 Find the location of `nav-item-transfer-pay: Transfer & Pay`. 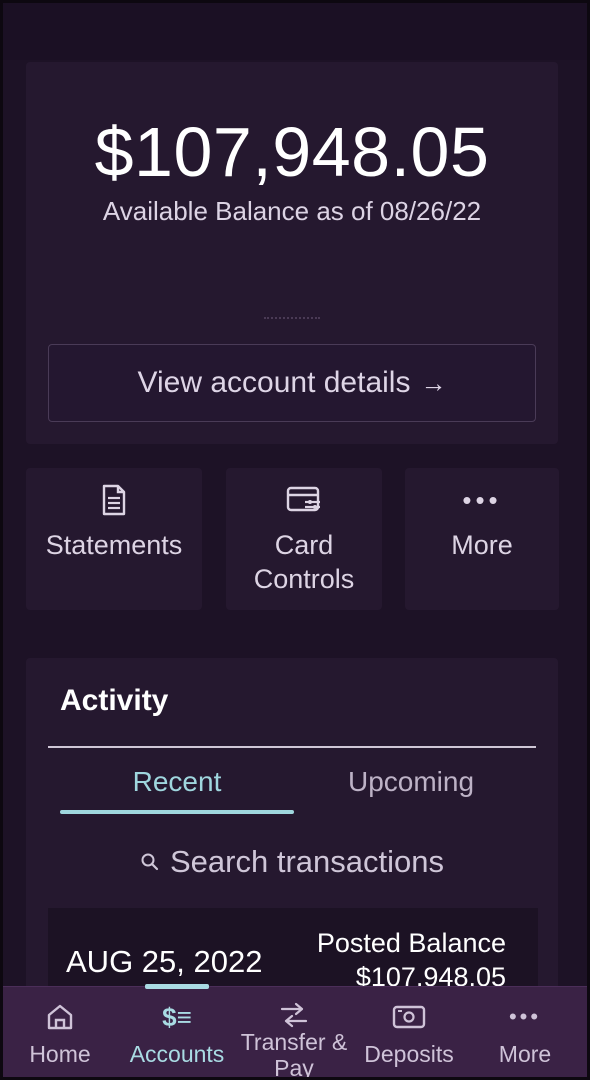

nav-item-transfer-pay: Transfer & Pay is located at coordinates (294, 1033).